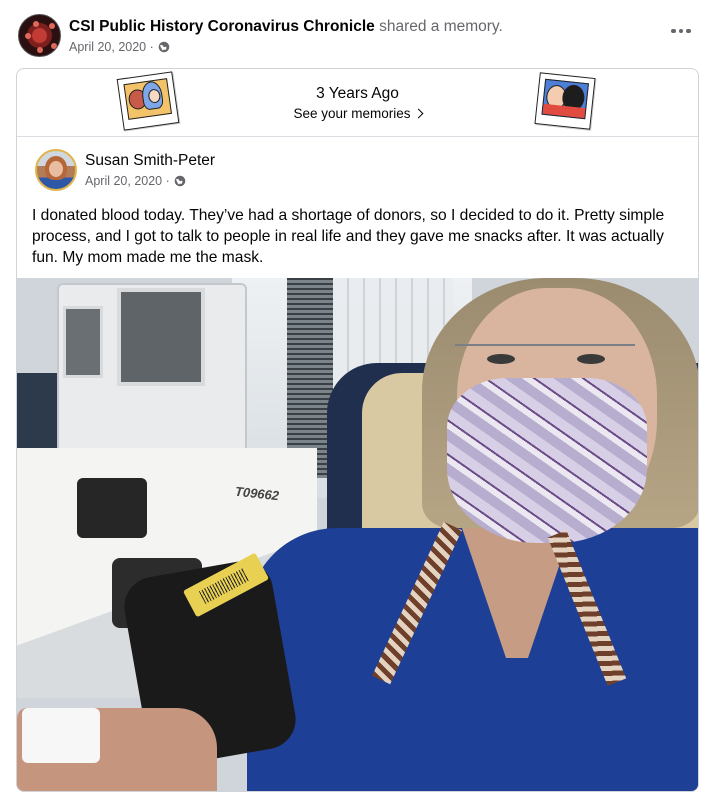 This screenshot has height=800, width=714. Describe the element at coordinates (565, 101) in the screenshot. I see `memory-illustration-right-icon` at that location.